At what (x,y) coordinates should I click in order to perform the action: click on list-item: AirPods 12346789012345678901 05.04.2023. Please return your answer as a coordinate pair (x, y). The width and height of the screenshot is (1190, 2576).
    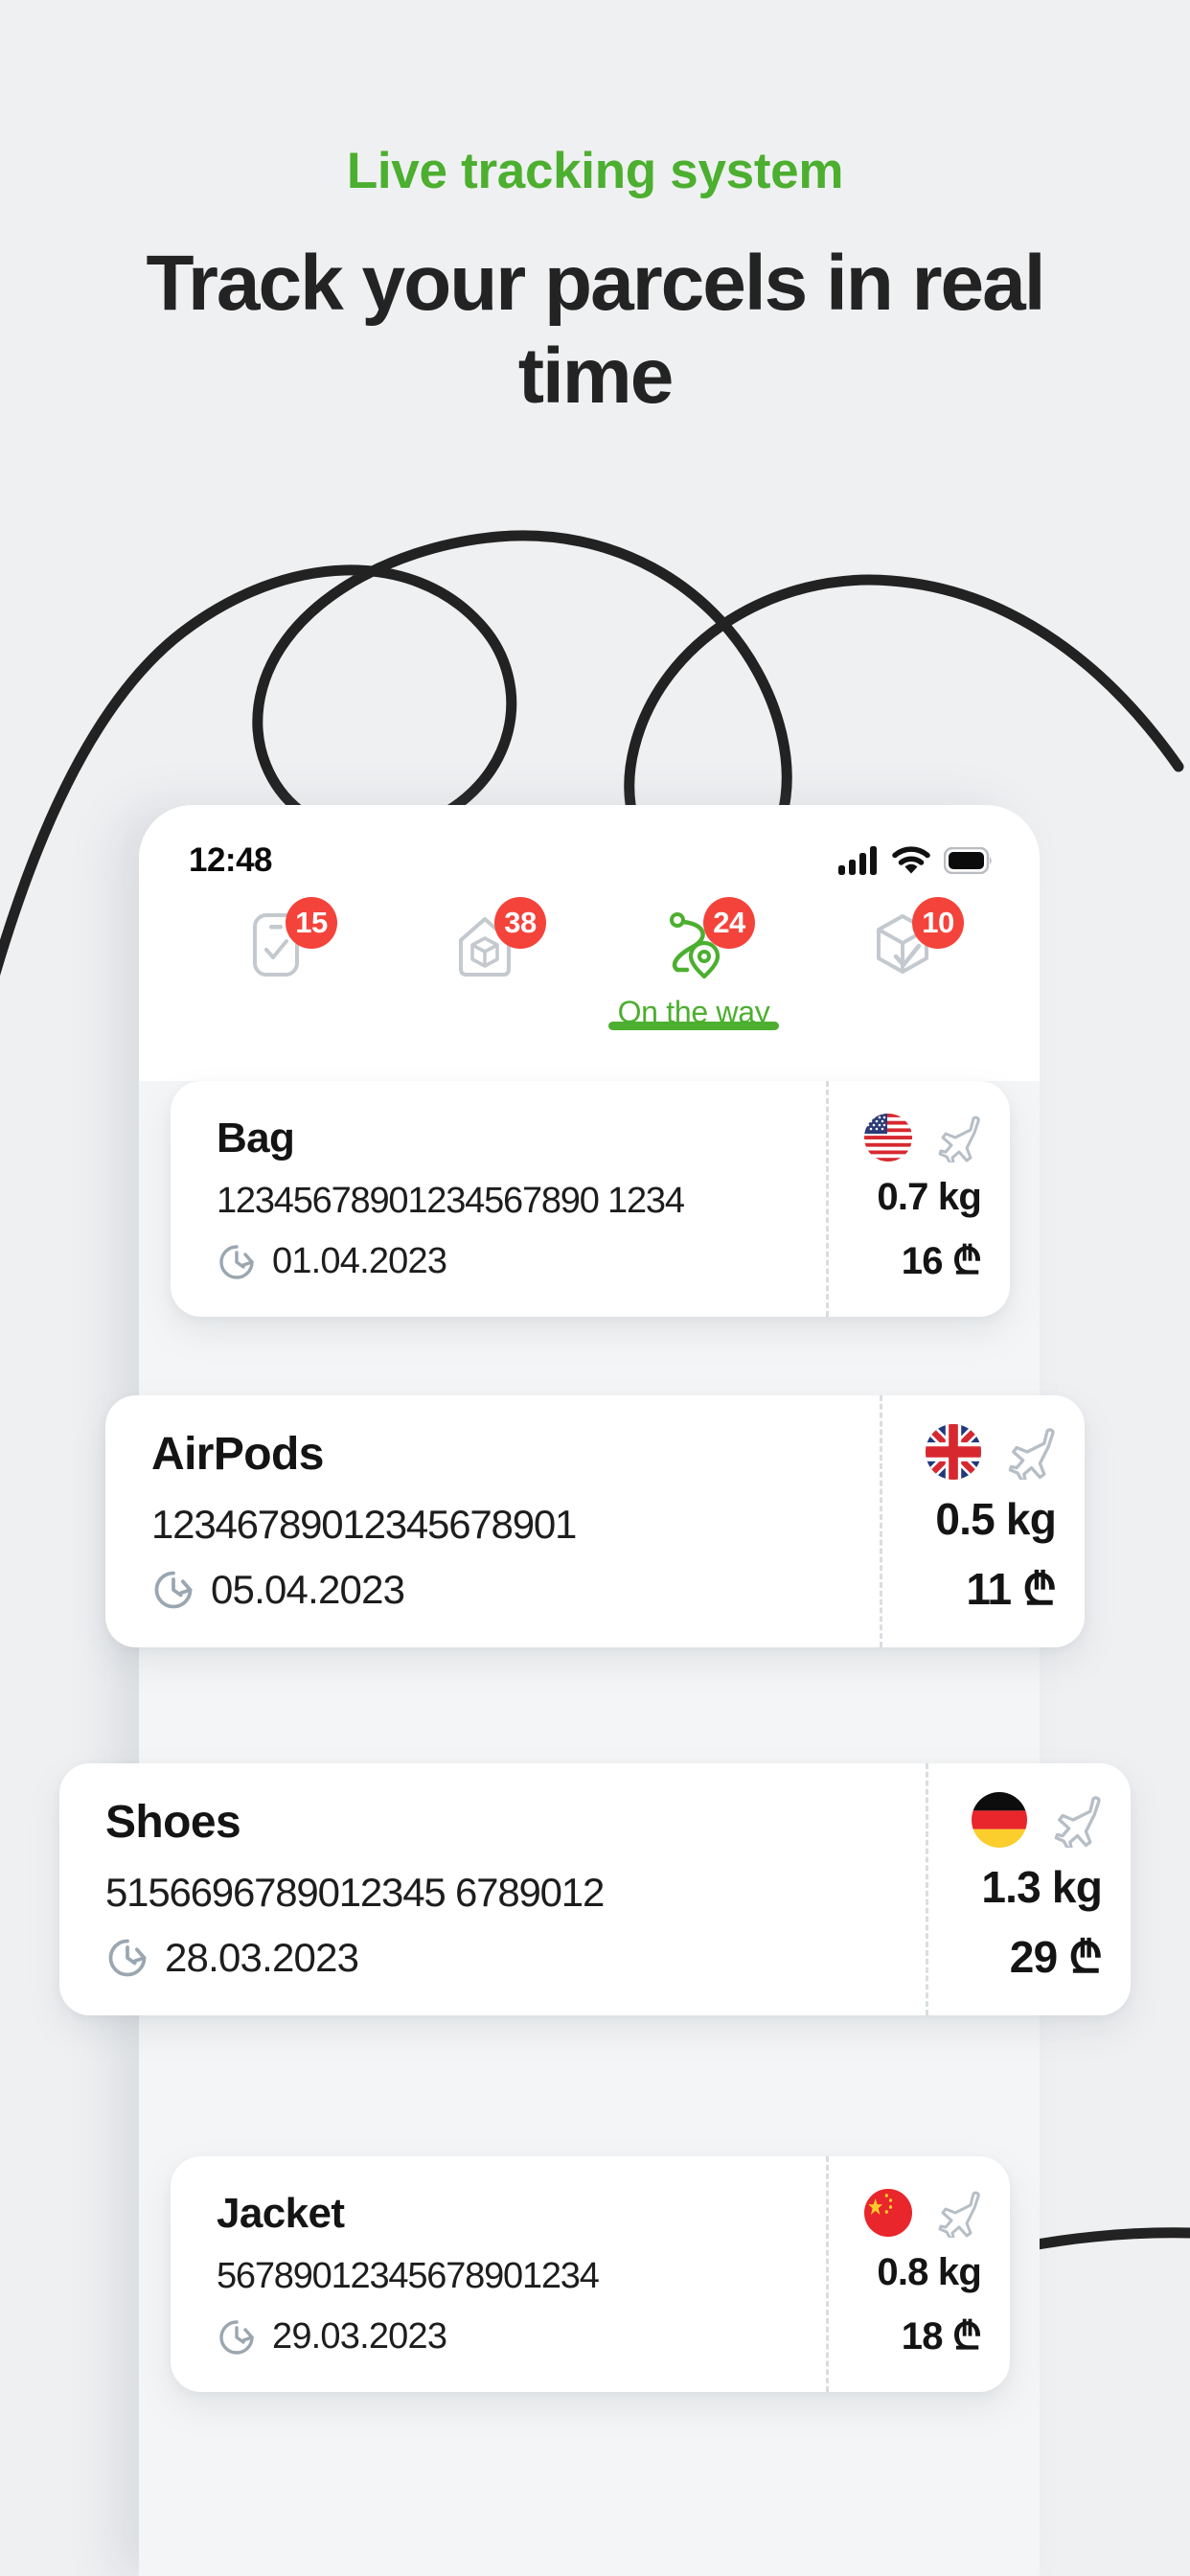
    Looking at the image, I should click on (595, 1521).